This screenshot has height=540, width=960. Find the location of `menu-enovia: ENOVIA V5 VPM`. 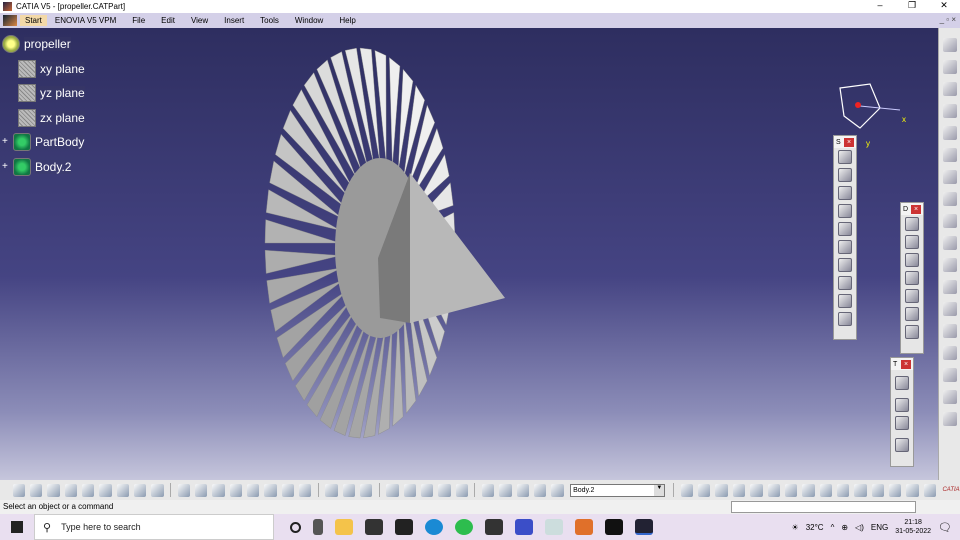

menu-enovia: ENOVIA V5 VPM is located at coordinates (85, 20).